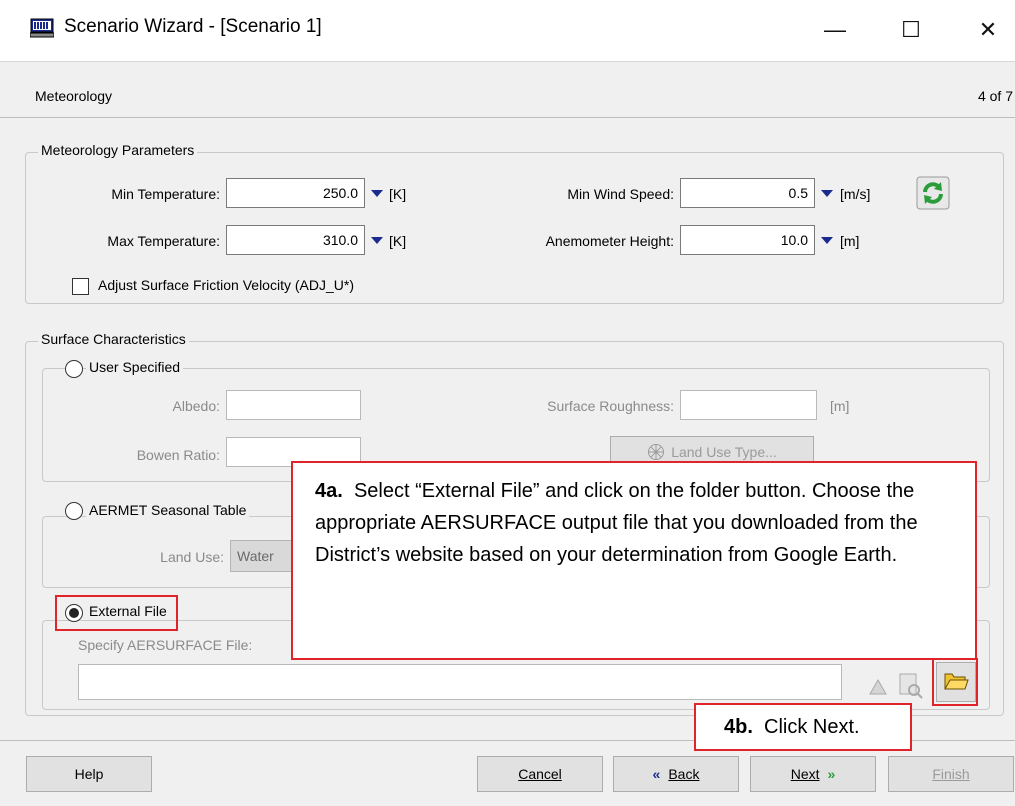 This screenshot has width=1015, height=806. Describe the element at coordinates (812, 727) in the screenshot. I see `callout-4b-text: Click Next.` at that location.